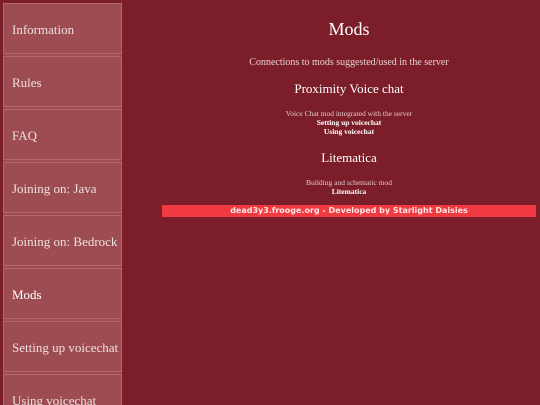 This screenshot has height=405, width=540. Describe the element at coordinates (62, 346) in the screenshot. I see `sidebar-item-setting-up-voicechat: Setting up voicechat` at that location.